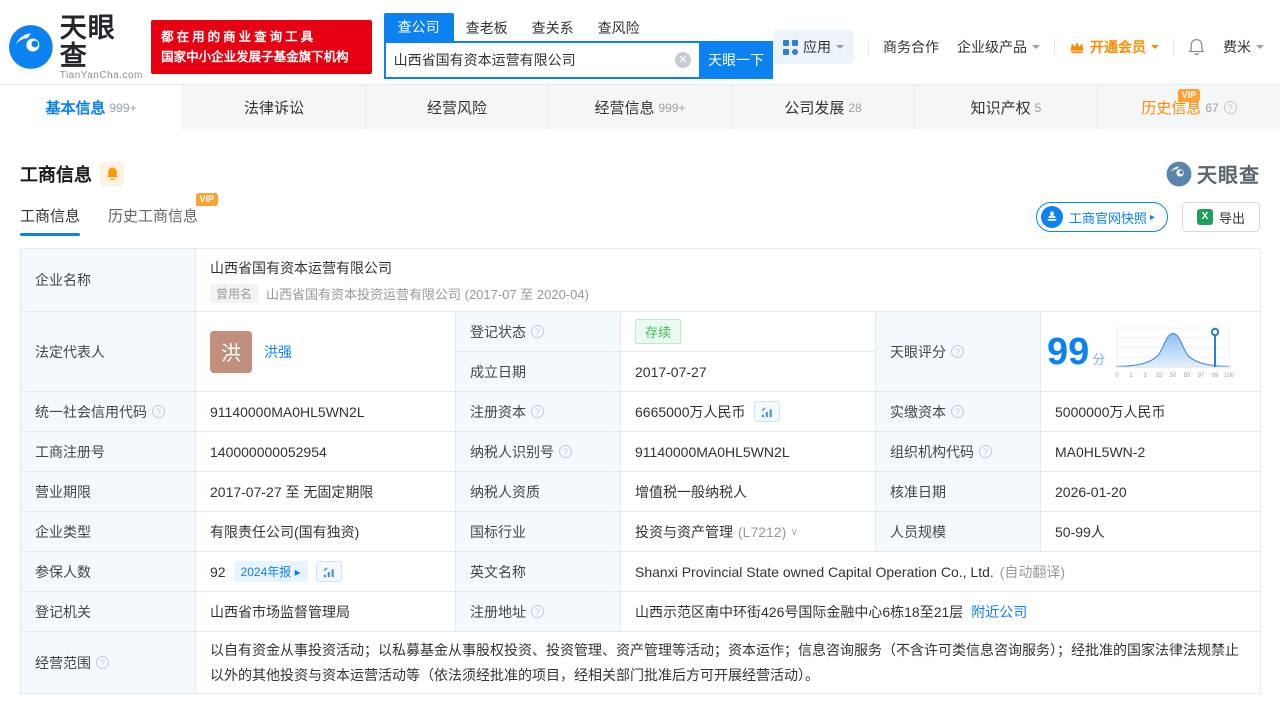 The image size is (1280, 706). Describe the element at coordinates (684, 531) in the screenshot. I see `industry-name: 投资与资产管理` at that location.